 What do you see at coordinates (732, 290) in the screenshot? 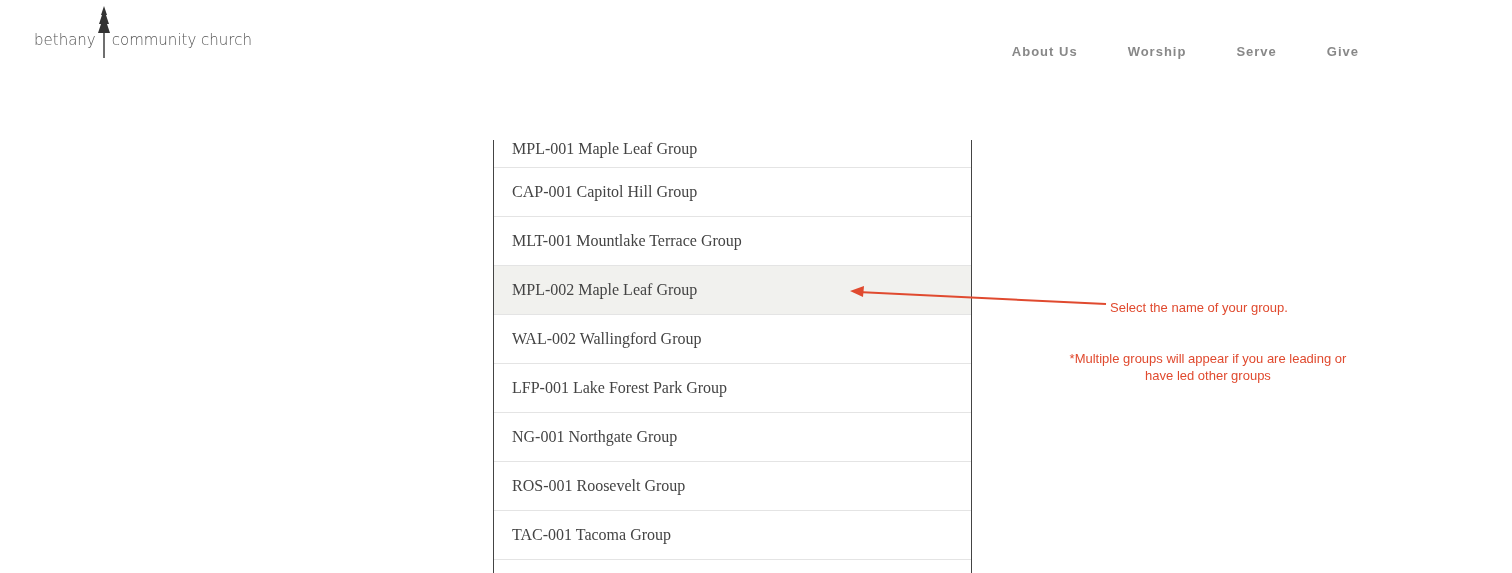
I see `group-option: MPL-002 Maple Leaf Group` at bounding box center [732, 290].